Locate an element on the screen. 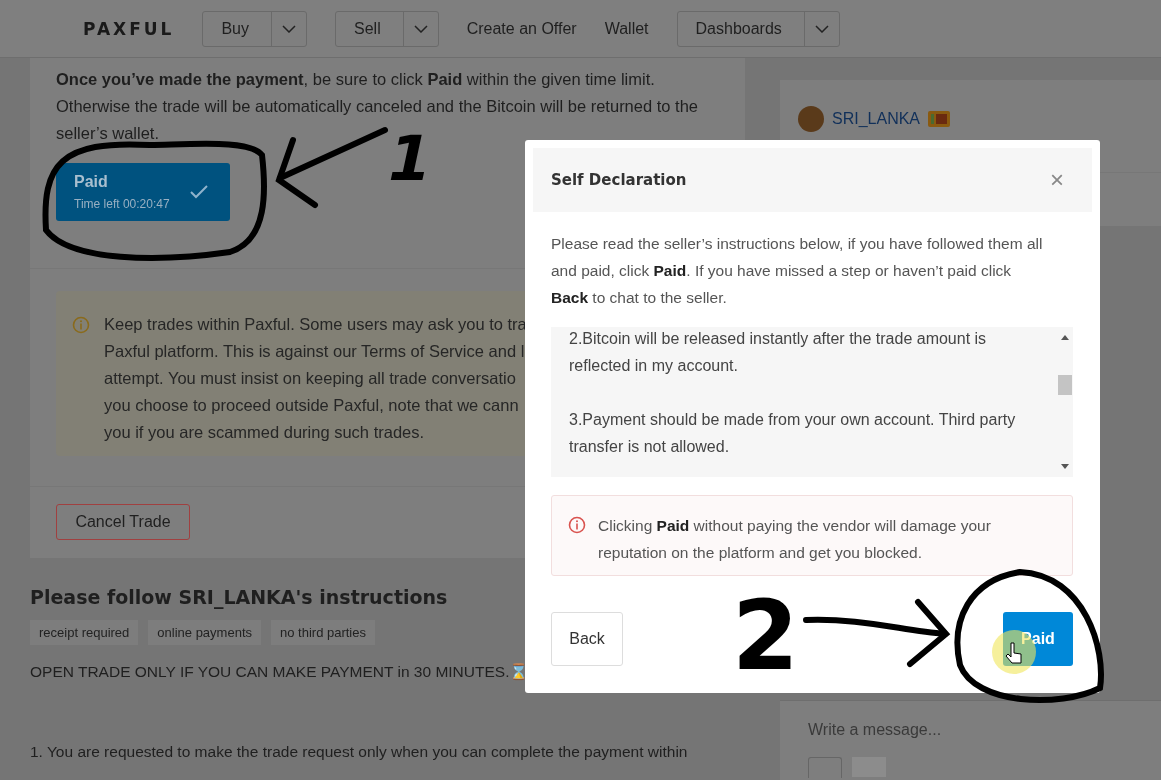  nav-link: Wallet is located at coordinates (626, 28).